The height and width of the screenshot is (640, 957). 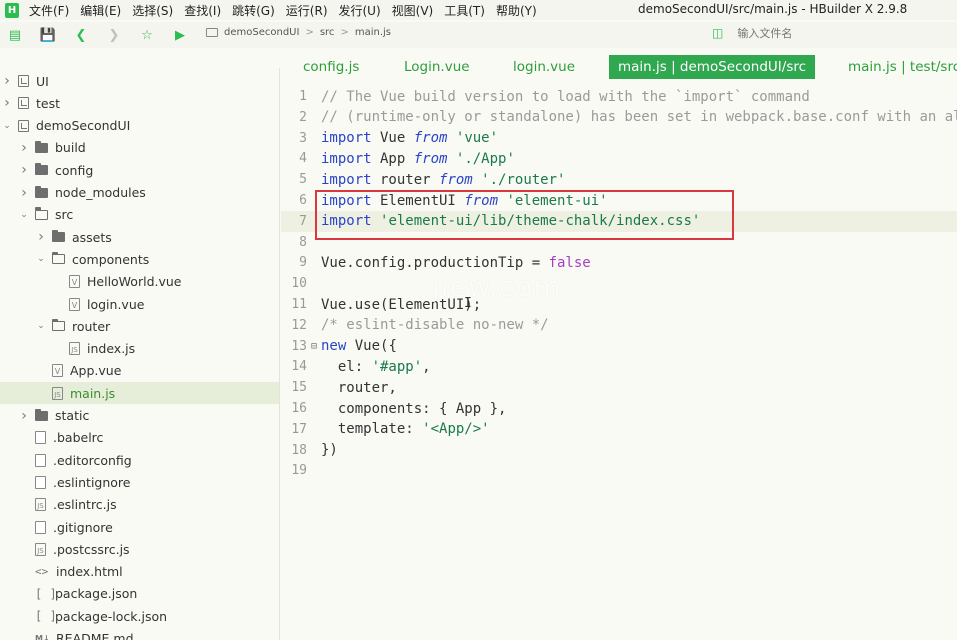 What do you see at coordinates (139, 304) in the screenshot?
I see `tree-item: Vlogin.vue` at bounding box center [139, 304].